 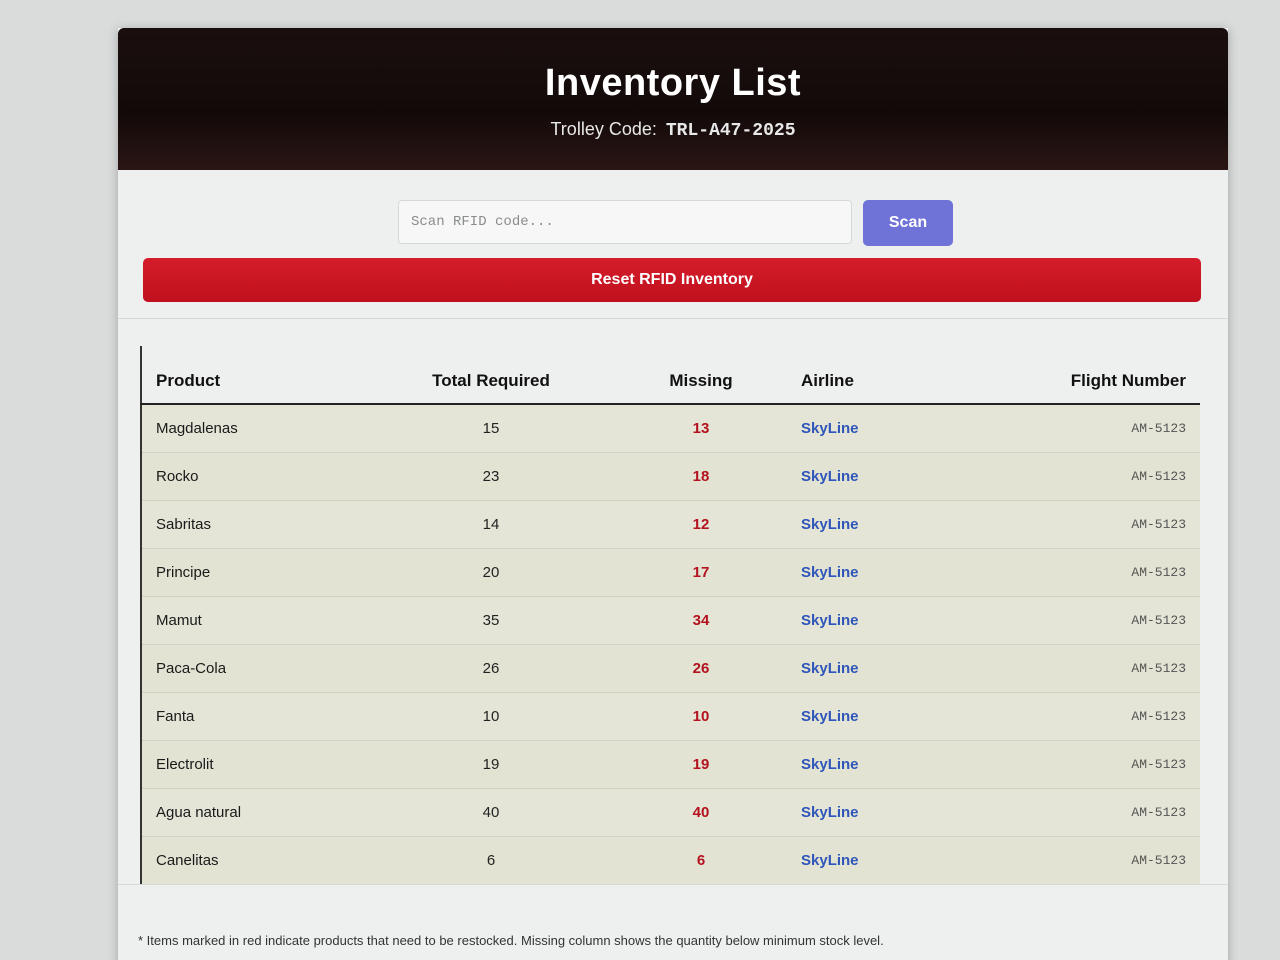 What do you see at coordinates (701, 375) in the screenshot?
I see `column-header-missing: Missing` at bounding box center [701, 375].